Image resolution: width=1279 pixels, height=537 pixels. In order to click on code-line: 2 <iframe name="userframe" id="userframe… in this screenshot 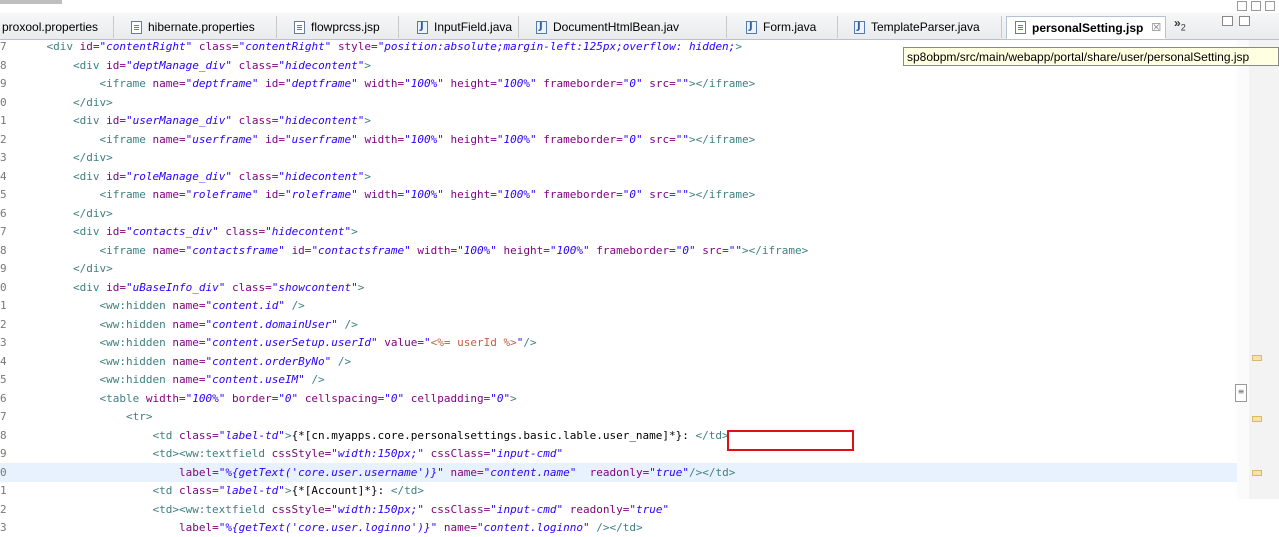, I will do `click(618, 139)`.